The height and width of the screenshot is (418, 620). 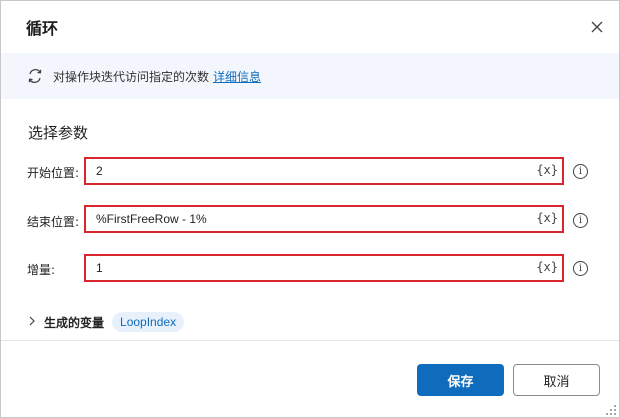 I want to click on info-banner: 对操作块迭代访问指定的次数 详细信息, so click(x=310, y=76).